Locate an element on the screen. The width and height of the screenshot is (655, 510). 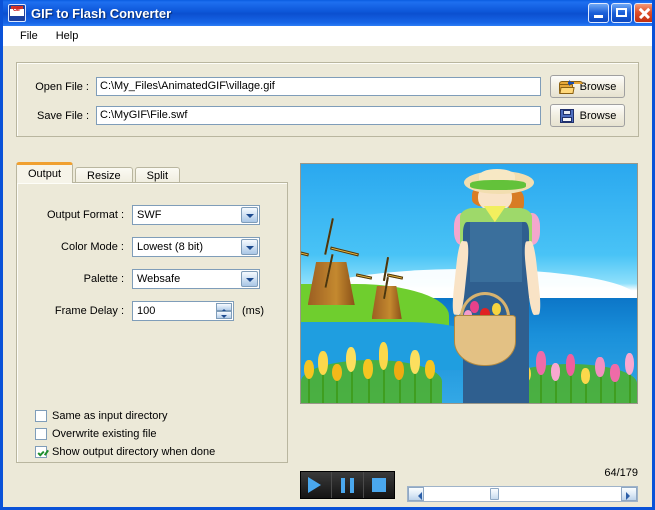
scroll-right-arrow-icon is located at coordinates (629, 494).